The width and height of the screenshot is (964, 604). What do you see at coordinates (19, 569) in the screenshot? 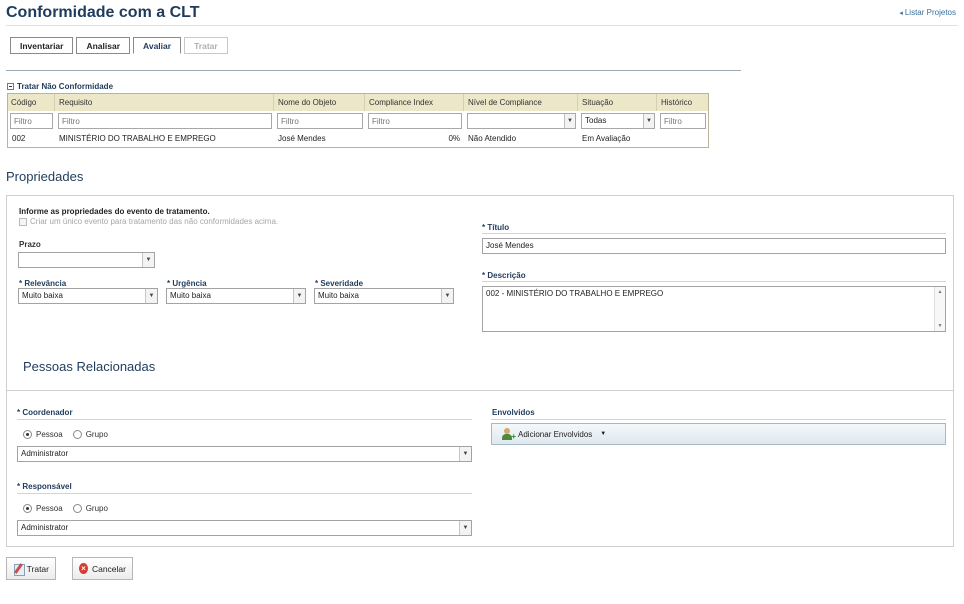
I see `pencil-icon` at bounding box center [19, 569].